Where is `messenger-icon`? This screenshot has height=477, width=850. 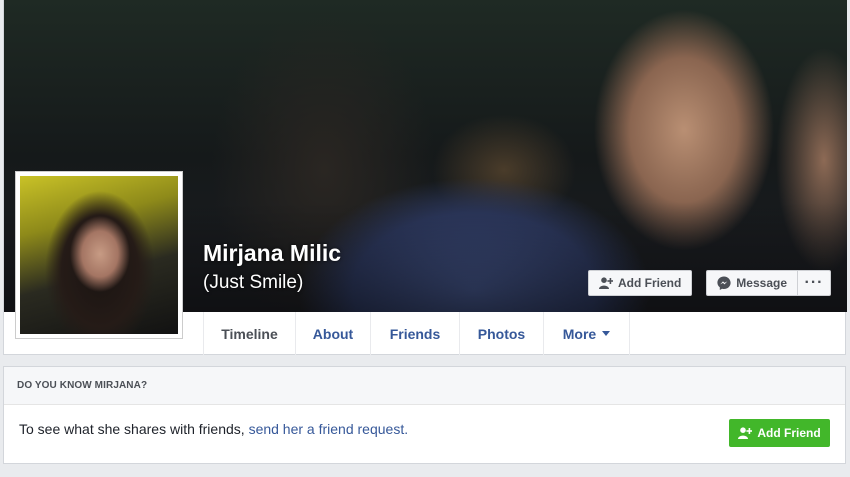
messenger-icon is located at coordinates (724, 283).